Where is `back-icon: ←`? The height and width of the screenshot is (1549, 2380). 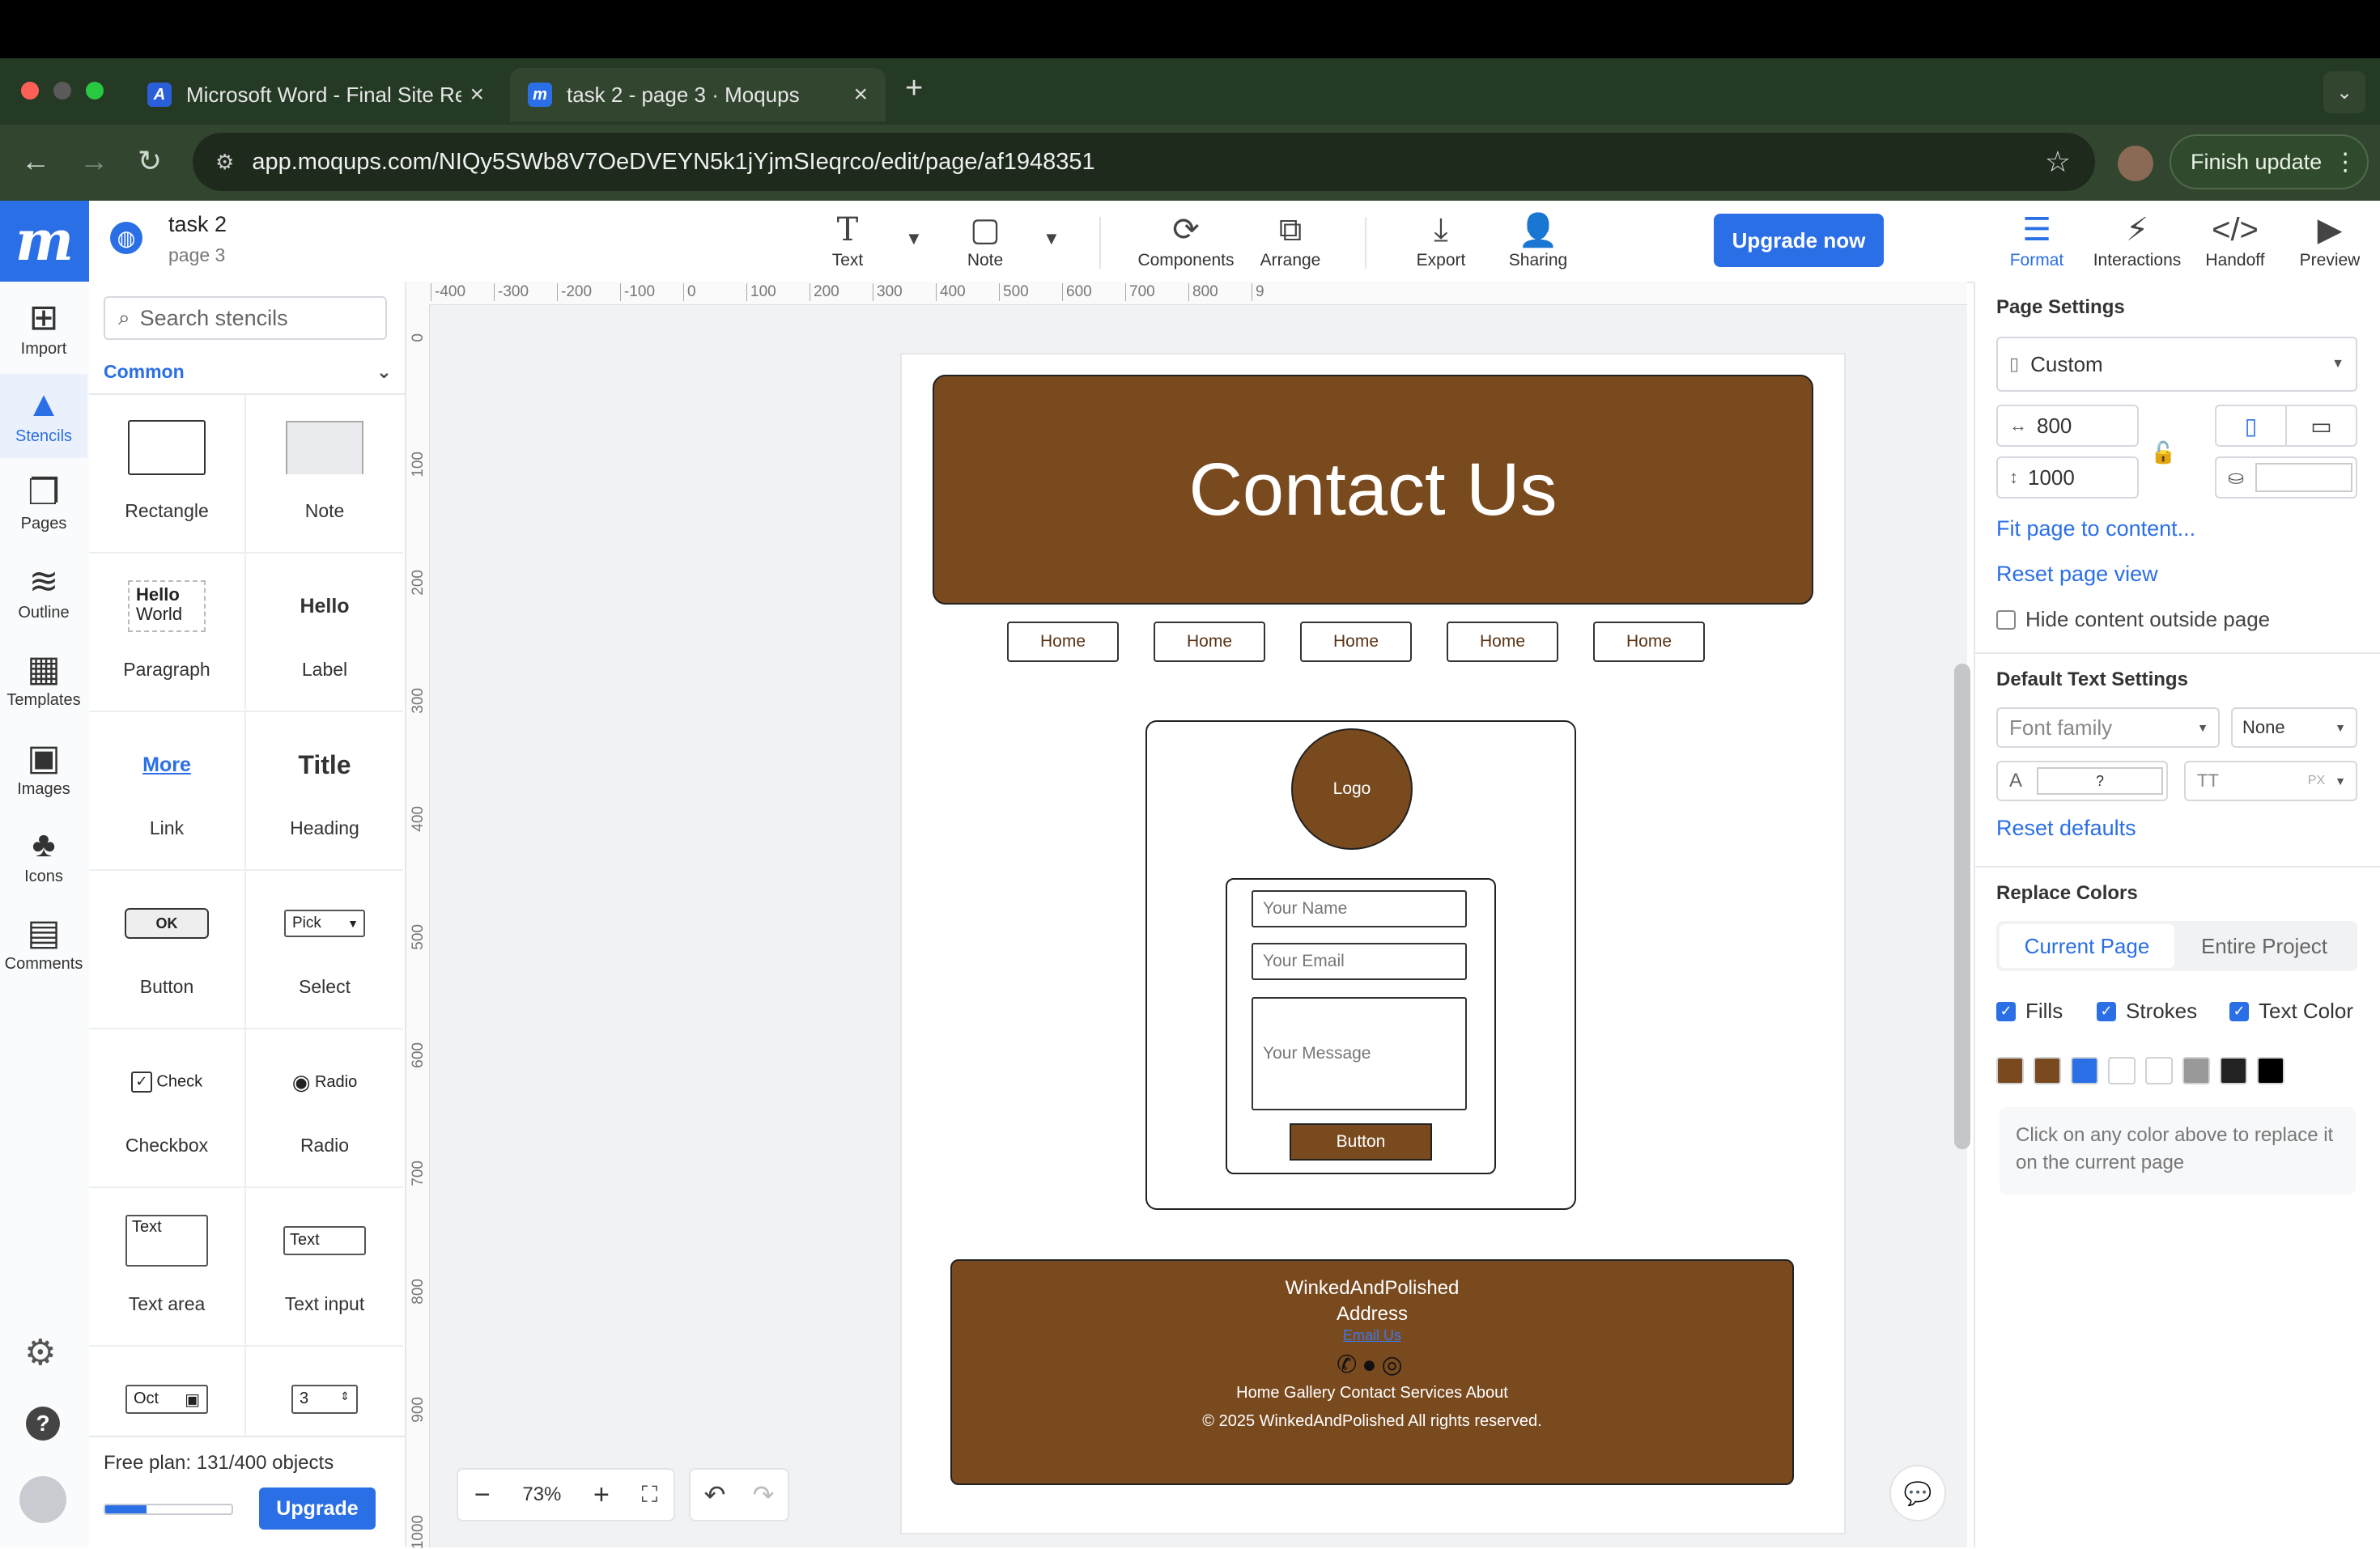 back-icon: ← is located at coordinates (35, 161).